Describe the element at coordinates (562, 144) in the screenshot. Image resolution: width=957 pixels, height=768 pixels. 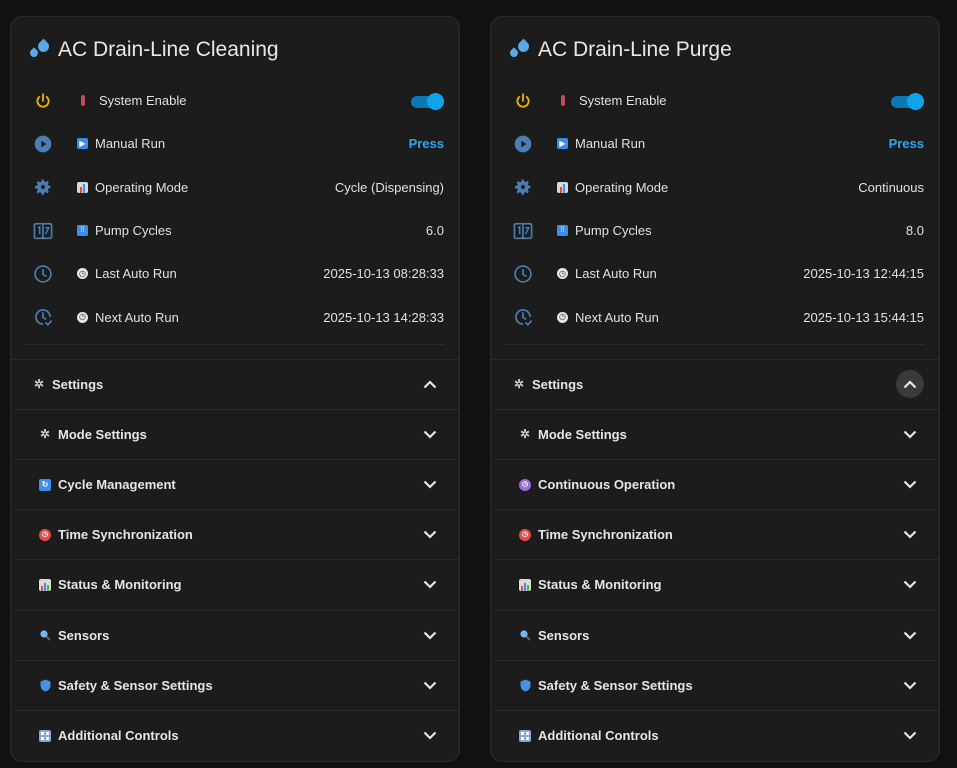
I see `play-button-emoji-icon: ▶` at that location.